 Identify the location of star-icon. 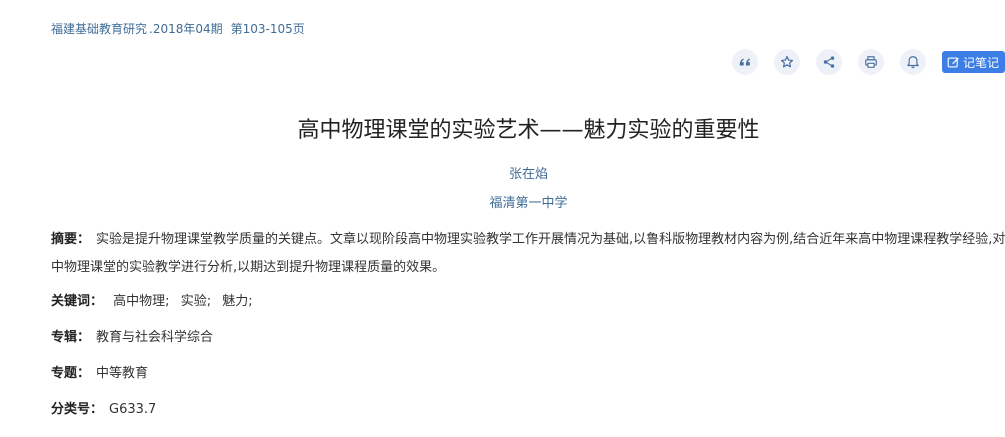
(787, 61).